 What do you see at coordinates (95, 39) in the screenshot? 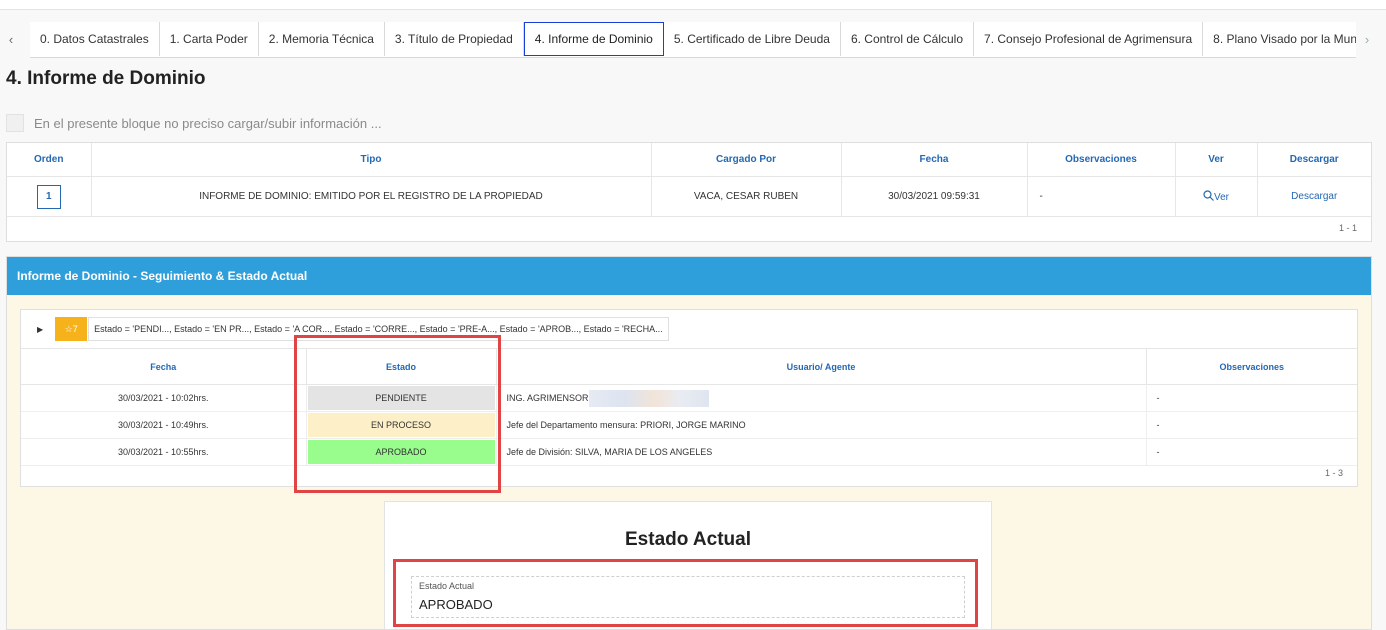
I see `tab-0: 0. Datos Catastrales` at bounding box center [95, 39].